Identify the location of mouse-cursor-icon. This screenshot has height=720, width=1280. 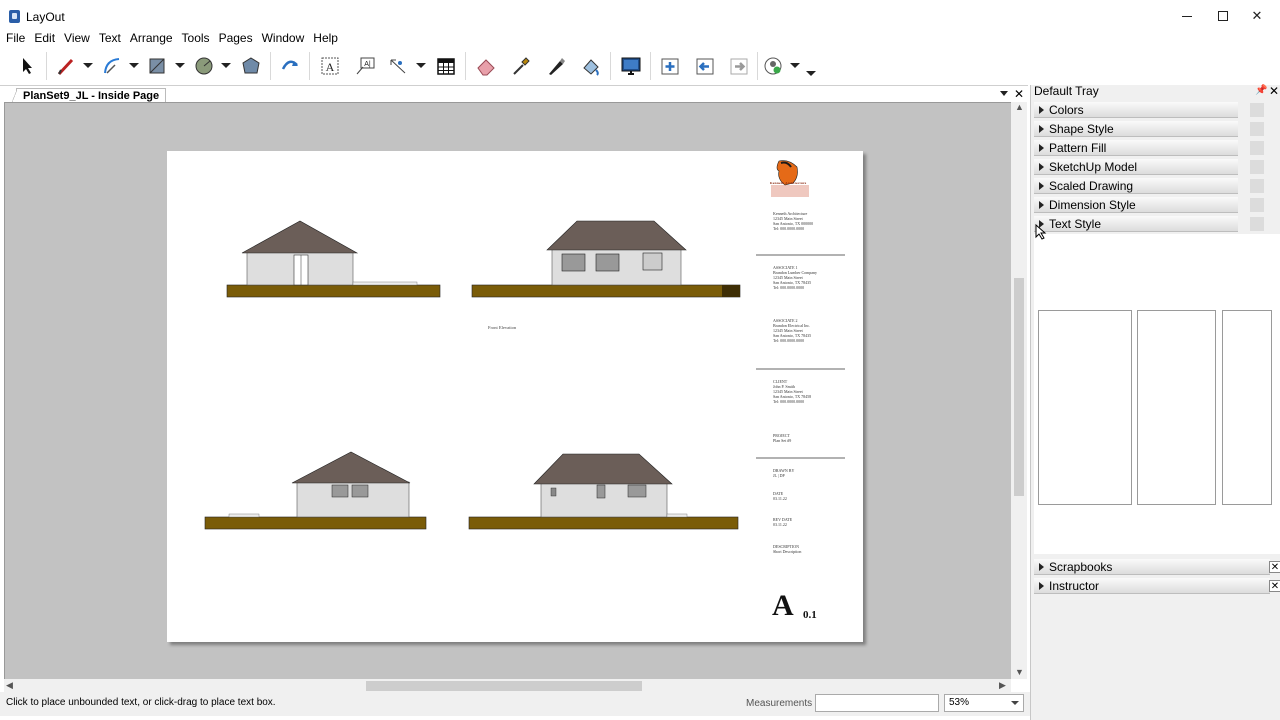
(1041, 232).